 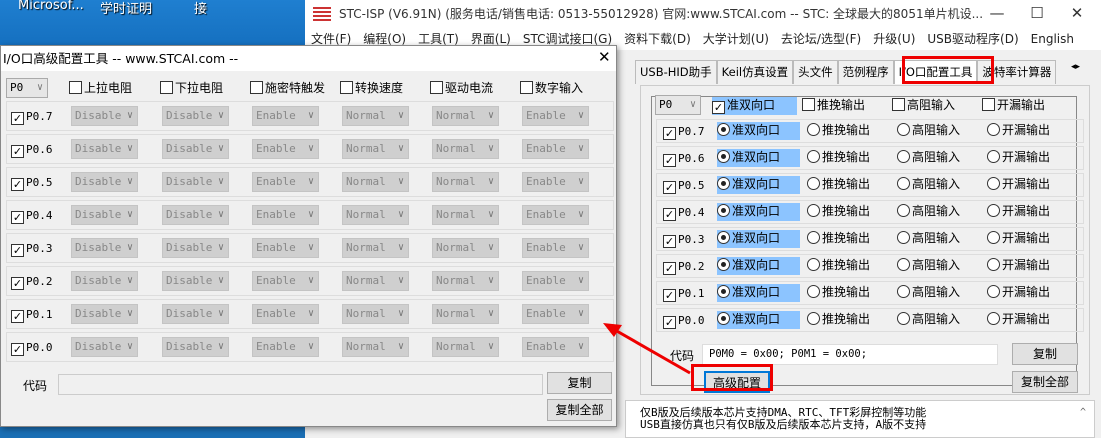 What do you see at coordinates (612, 330) in the screenshot?
I see `arrow-head` at bounding box center [612, 330].